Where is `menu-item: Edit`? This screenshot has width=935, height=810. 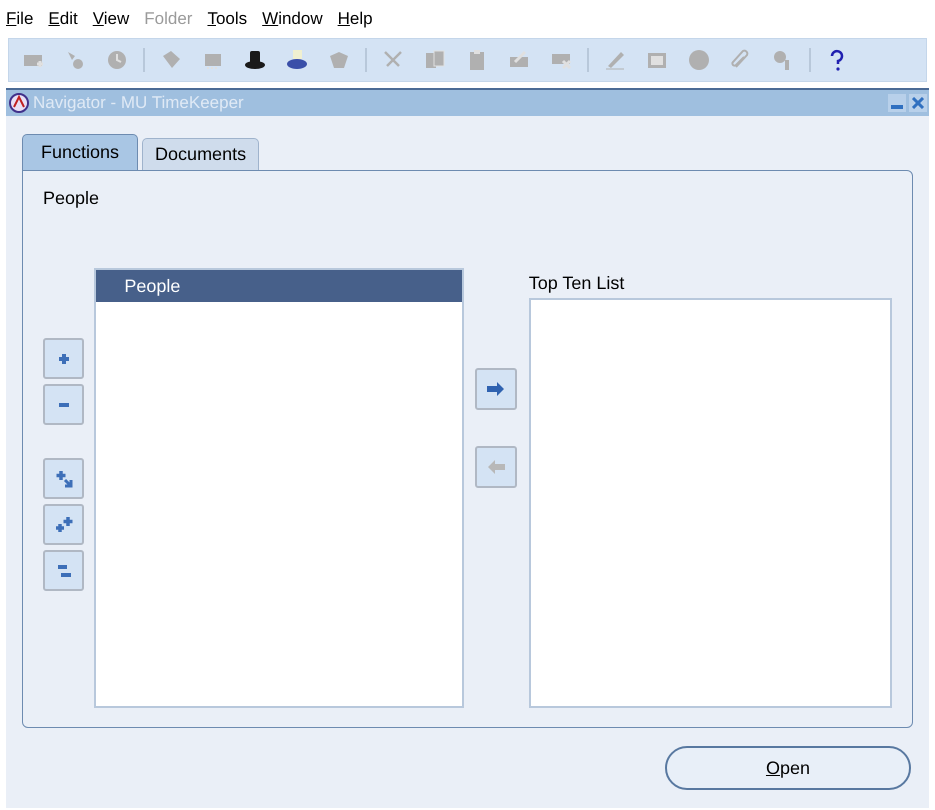 menu-item: Edit is located at coordinates (63, 19).